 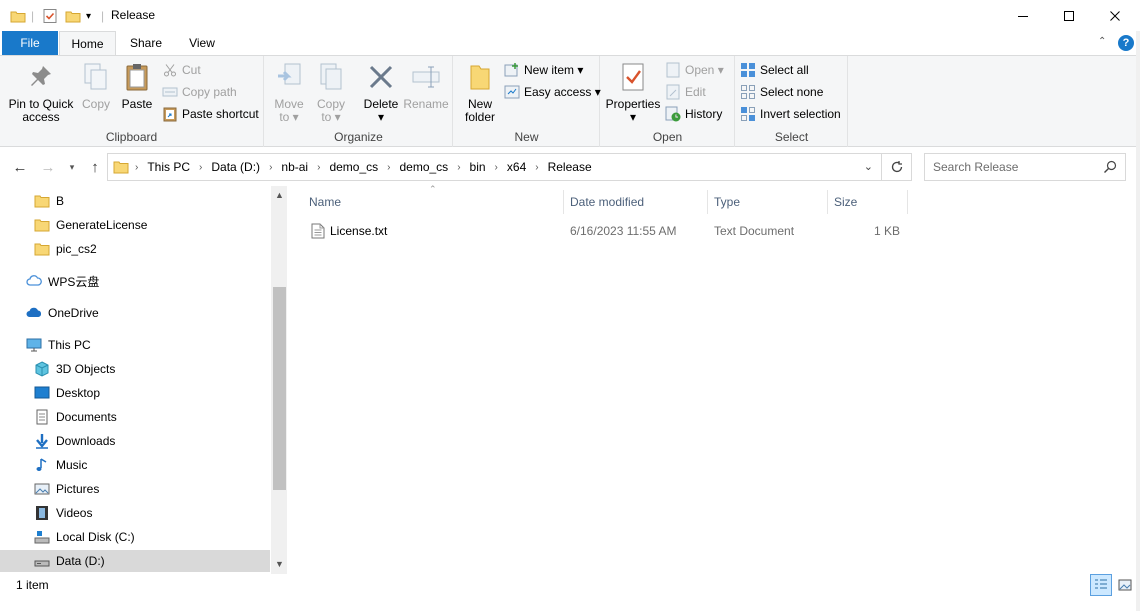 I want to click on scroll-up-icon: ▲, so click(x=279, y=195).